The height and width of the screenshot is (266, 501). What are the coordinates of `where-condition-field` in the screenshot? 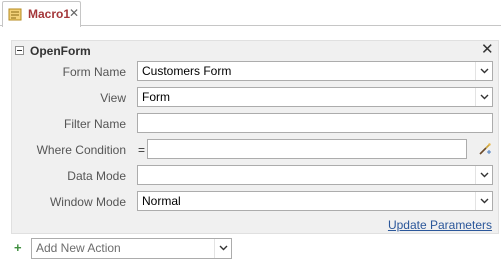 It's located at (307, 149).